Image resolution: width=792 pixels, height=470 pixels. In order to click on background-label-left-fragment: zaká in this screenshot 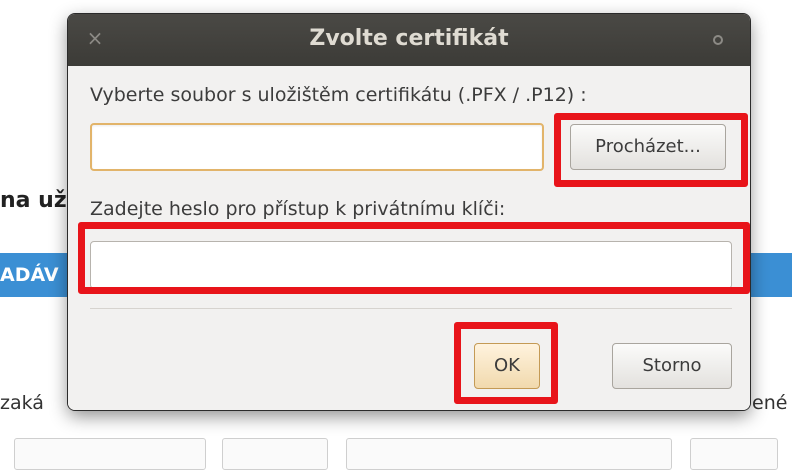, I will do `click(22, 403)`.